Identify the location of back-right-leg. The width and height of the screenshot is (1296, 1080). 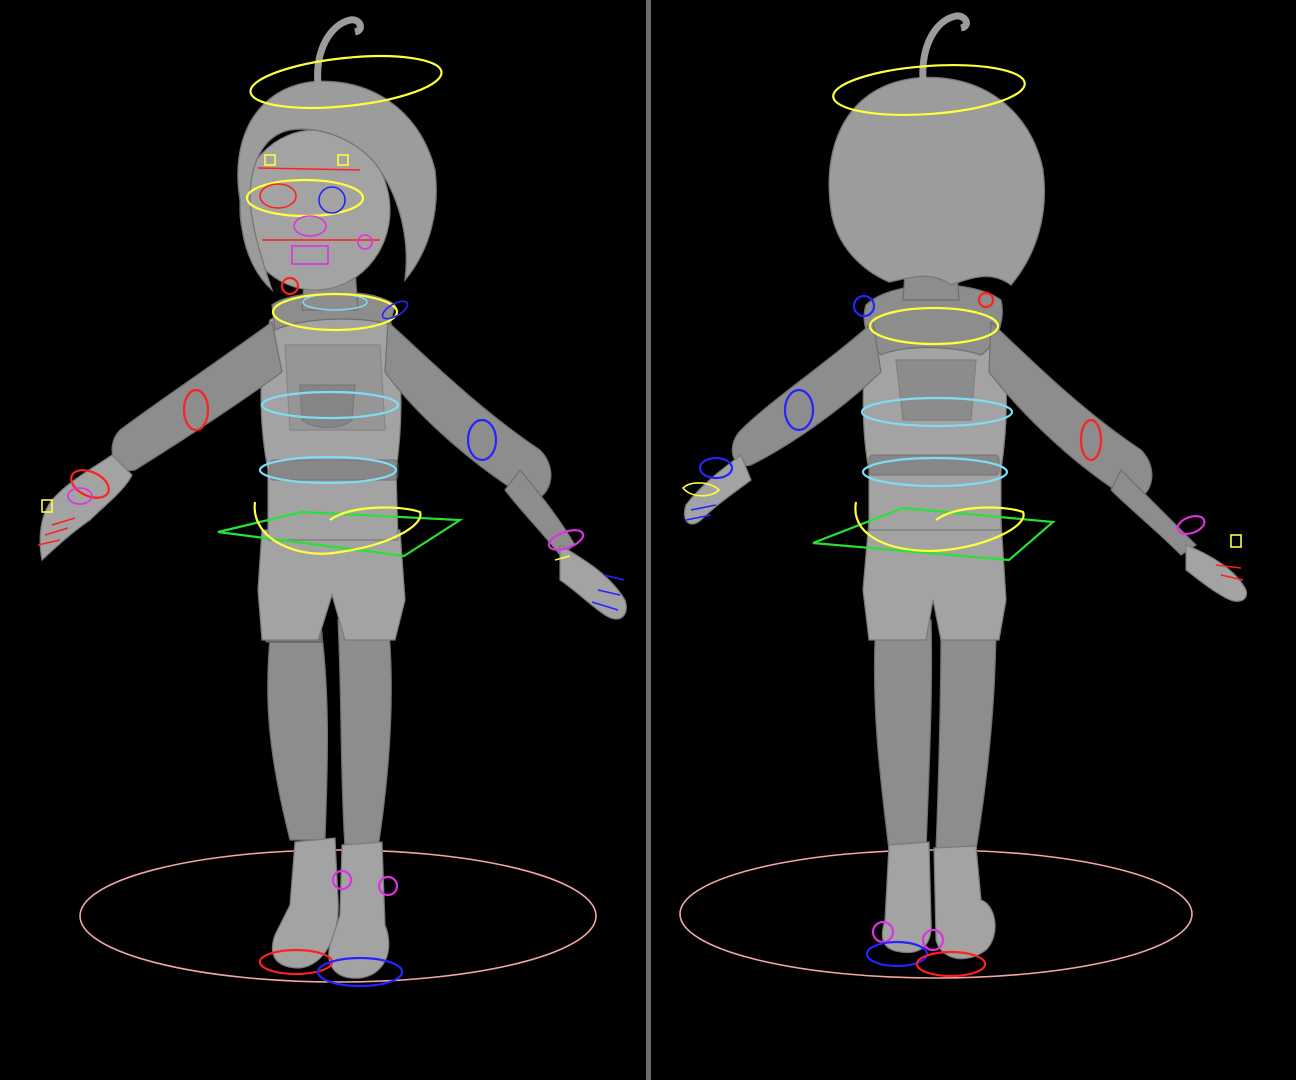
(966, 735).